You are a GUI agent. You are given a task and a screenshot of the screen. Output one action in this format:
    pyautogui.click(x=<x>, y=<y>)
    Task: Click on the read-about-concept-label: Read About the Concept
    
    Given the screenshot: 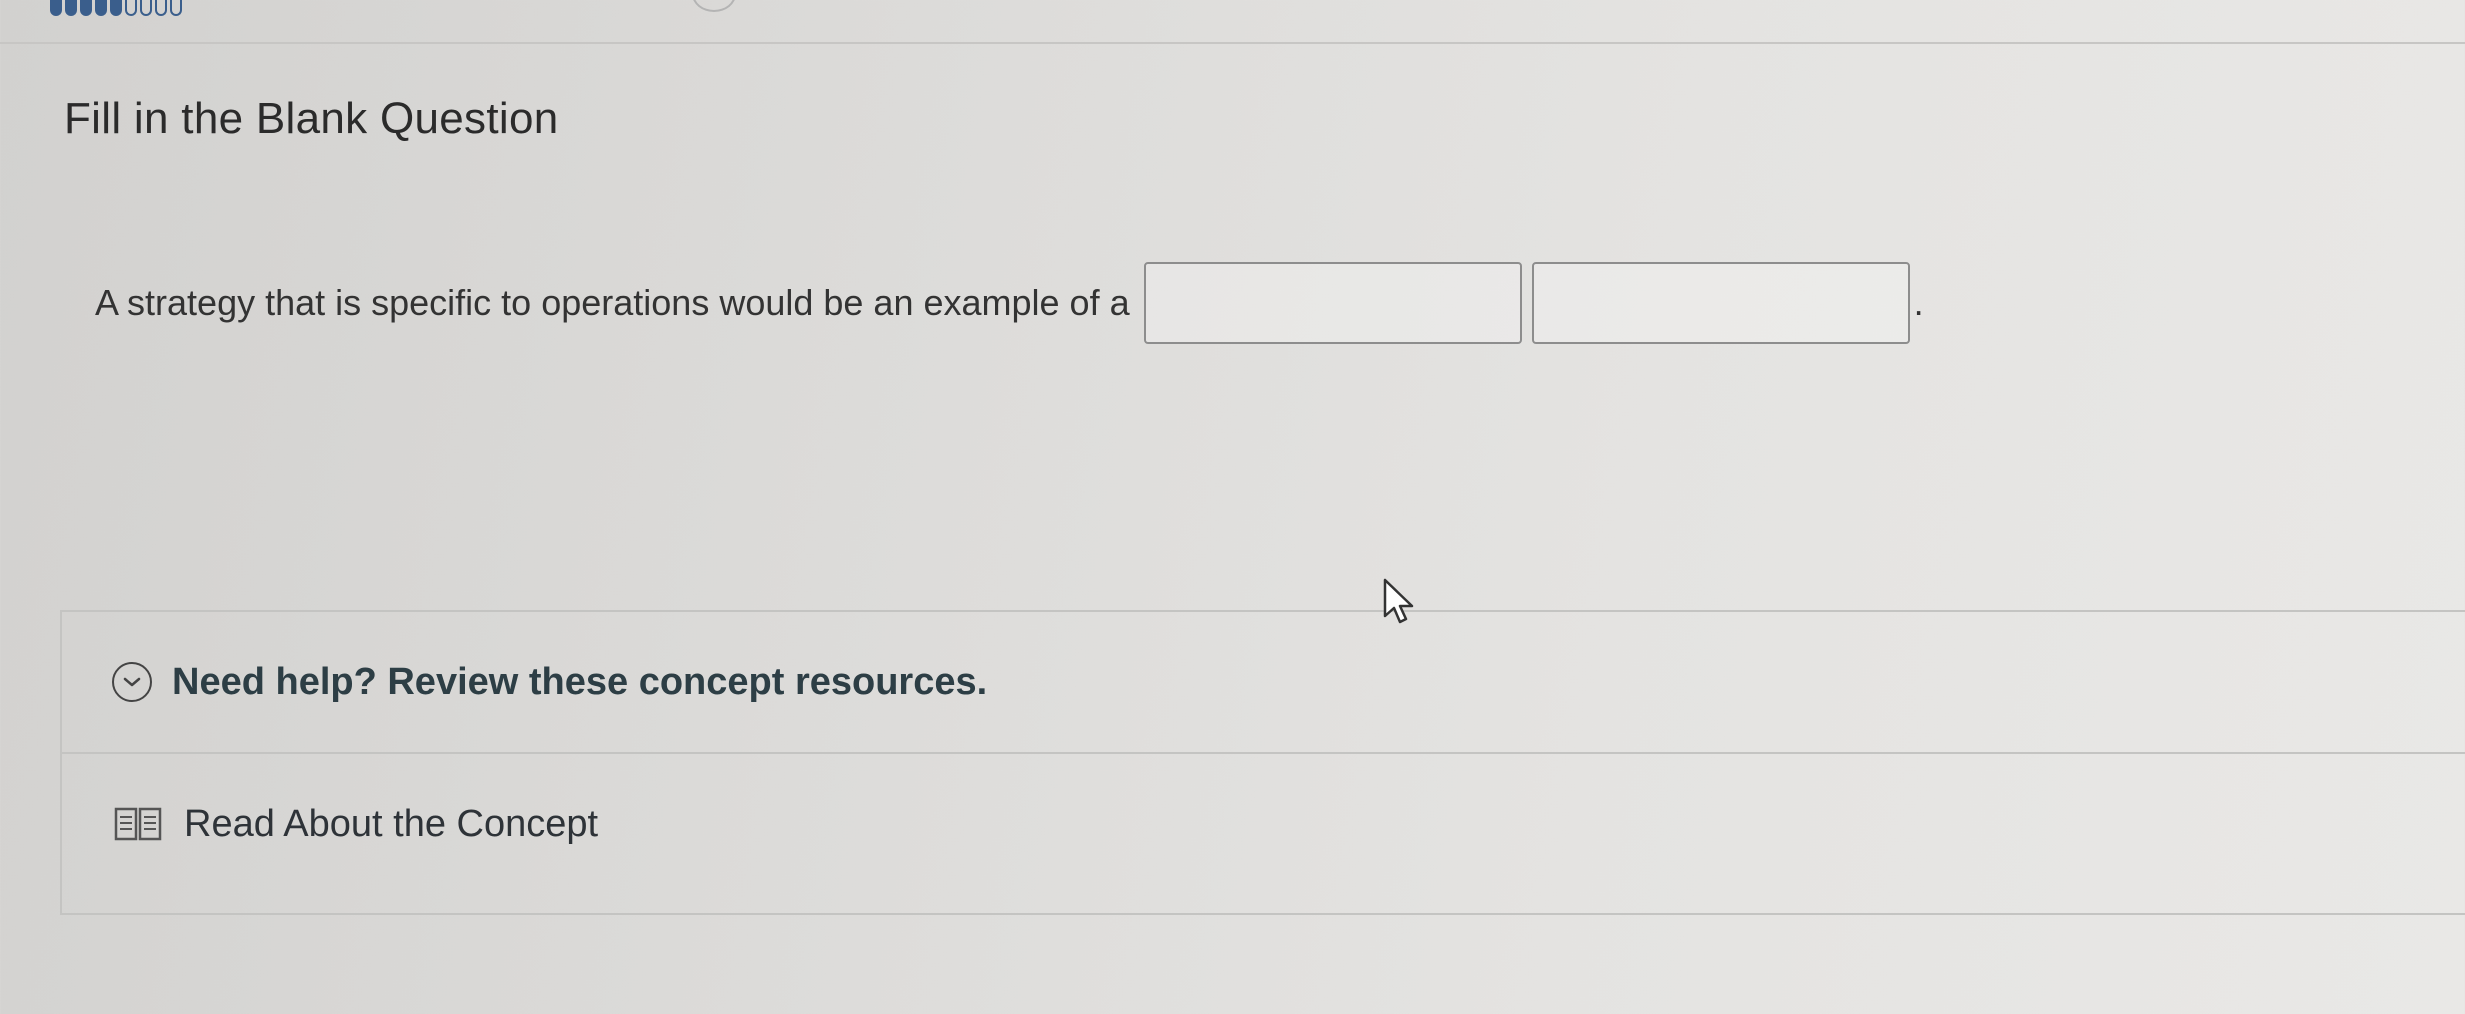 What is the action you would take?
    pyautogui.click(x=391, y=823)
    